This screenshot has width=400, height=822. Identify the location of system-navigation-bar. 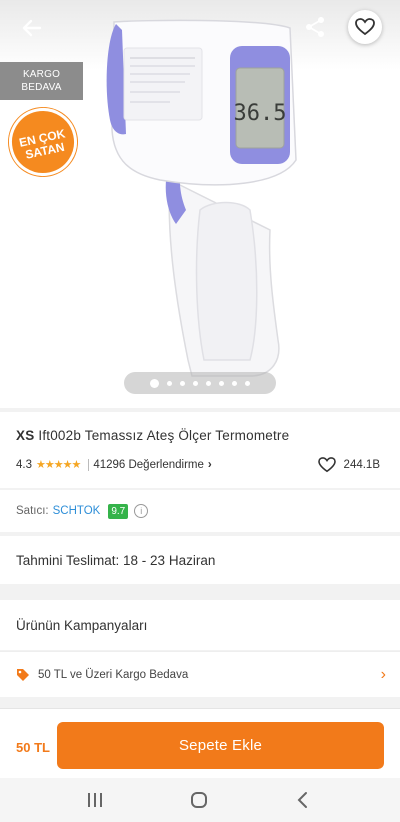
(200, 800).